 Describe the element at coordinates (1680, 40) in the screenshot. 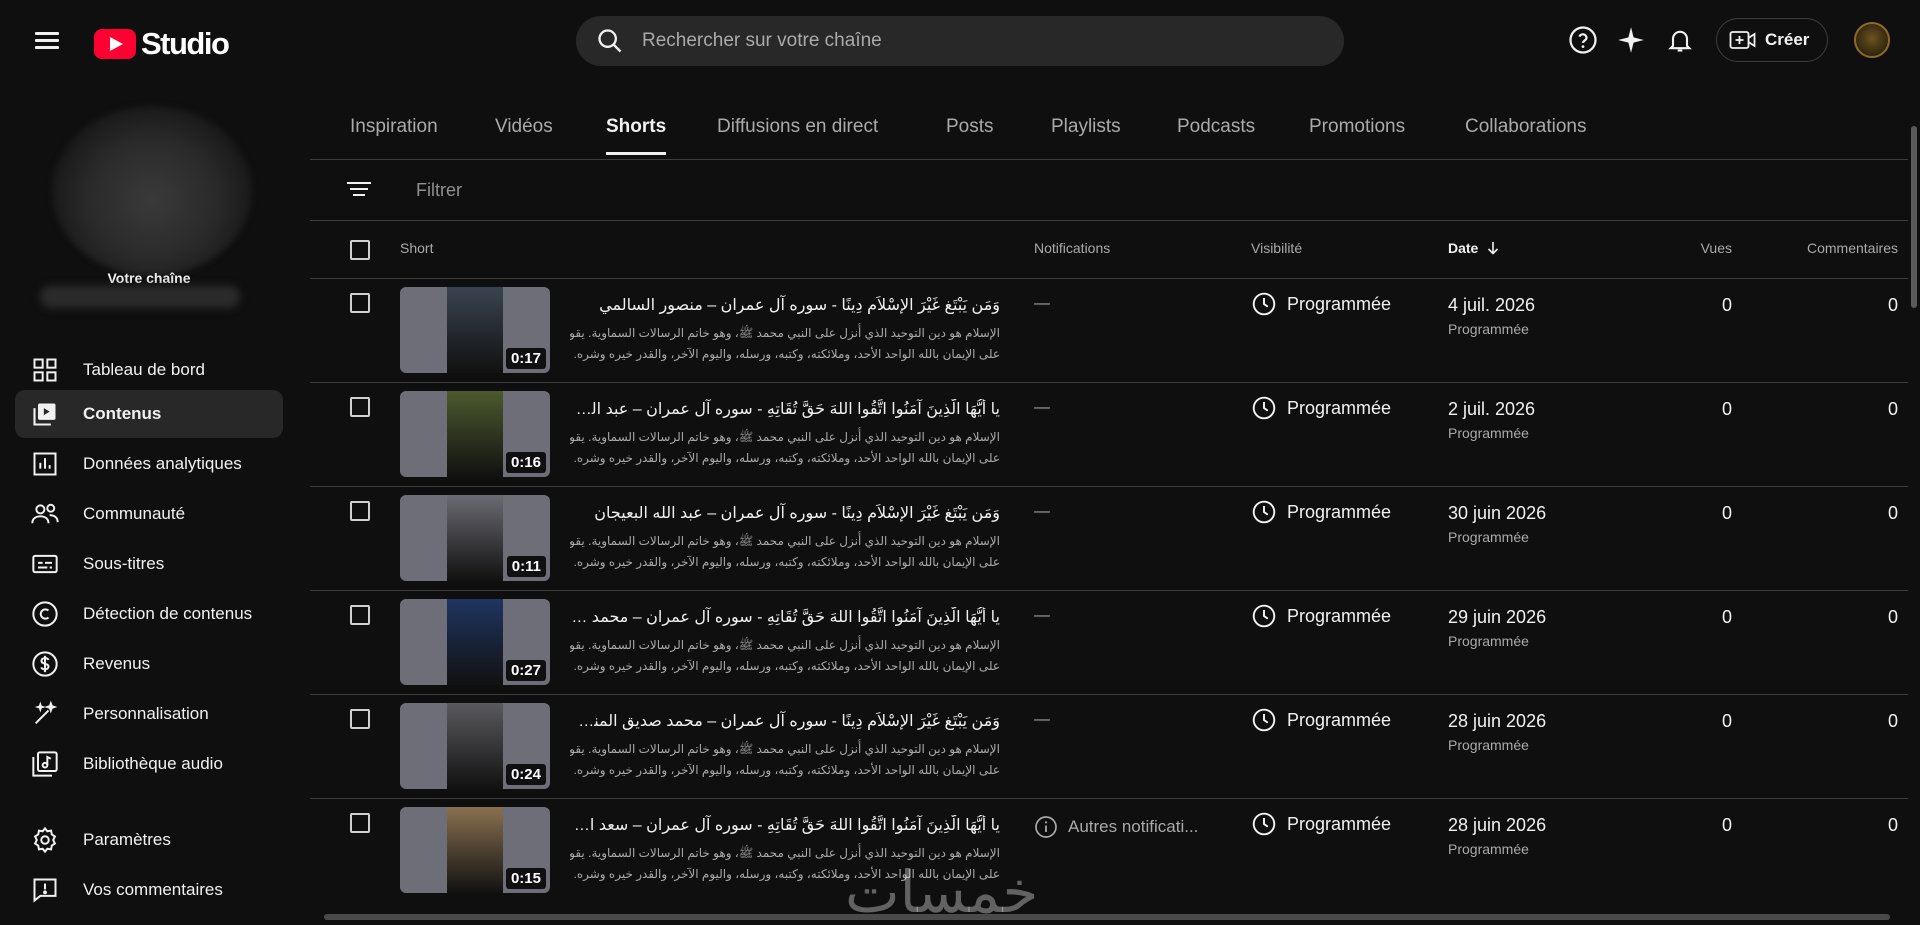

I see `notifications-bell-icon` at that location.